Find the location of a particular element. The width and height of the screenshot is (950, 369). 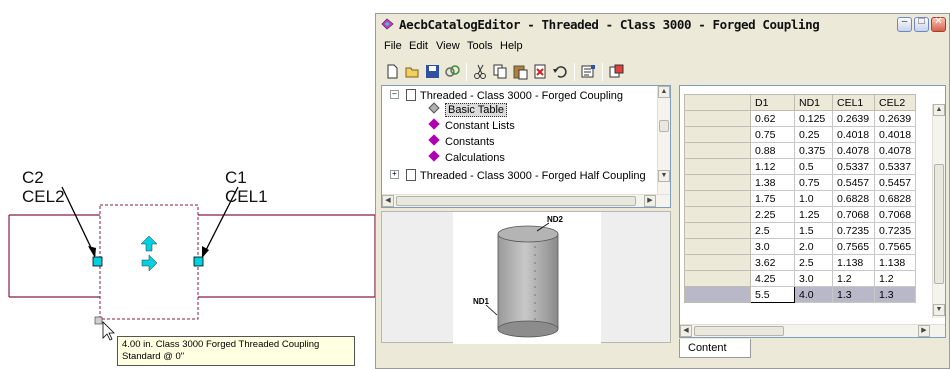

grid-cell: 1.138 is located at coordinates (853, 262).